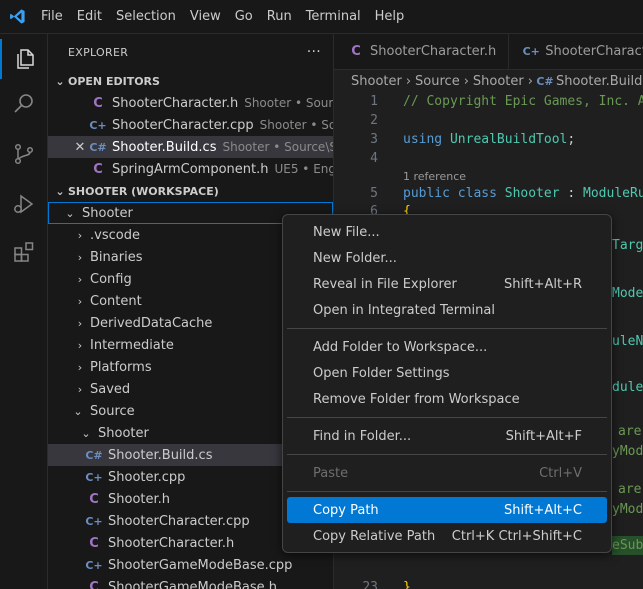 The height and width of the screenshot is (589, 643). What do you see at coordinates (333, 17) in the screenshot?
I see `menu-terminal: Terminal` at bounding box center [333, 17].